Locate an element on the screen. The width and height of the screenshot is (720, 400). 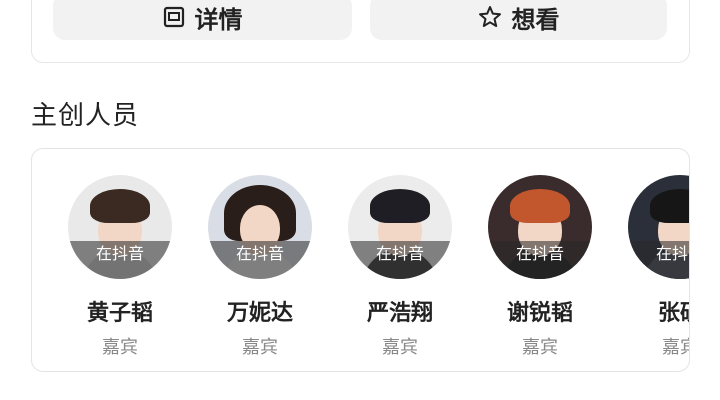
cast-member: 在抖音 谢锐韬 嘉宾 is located at coordinates (540, 267).